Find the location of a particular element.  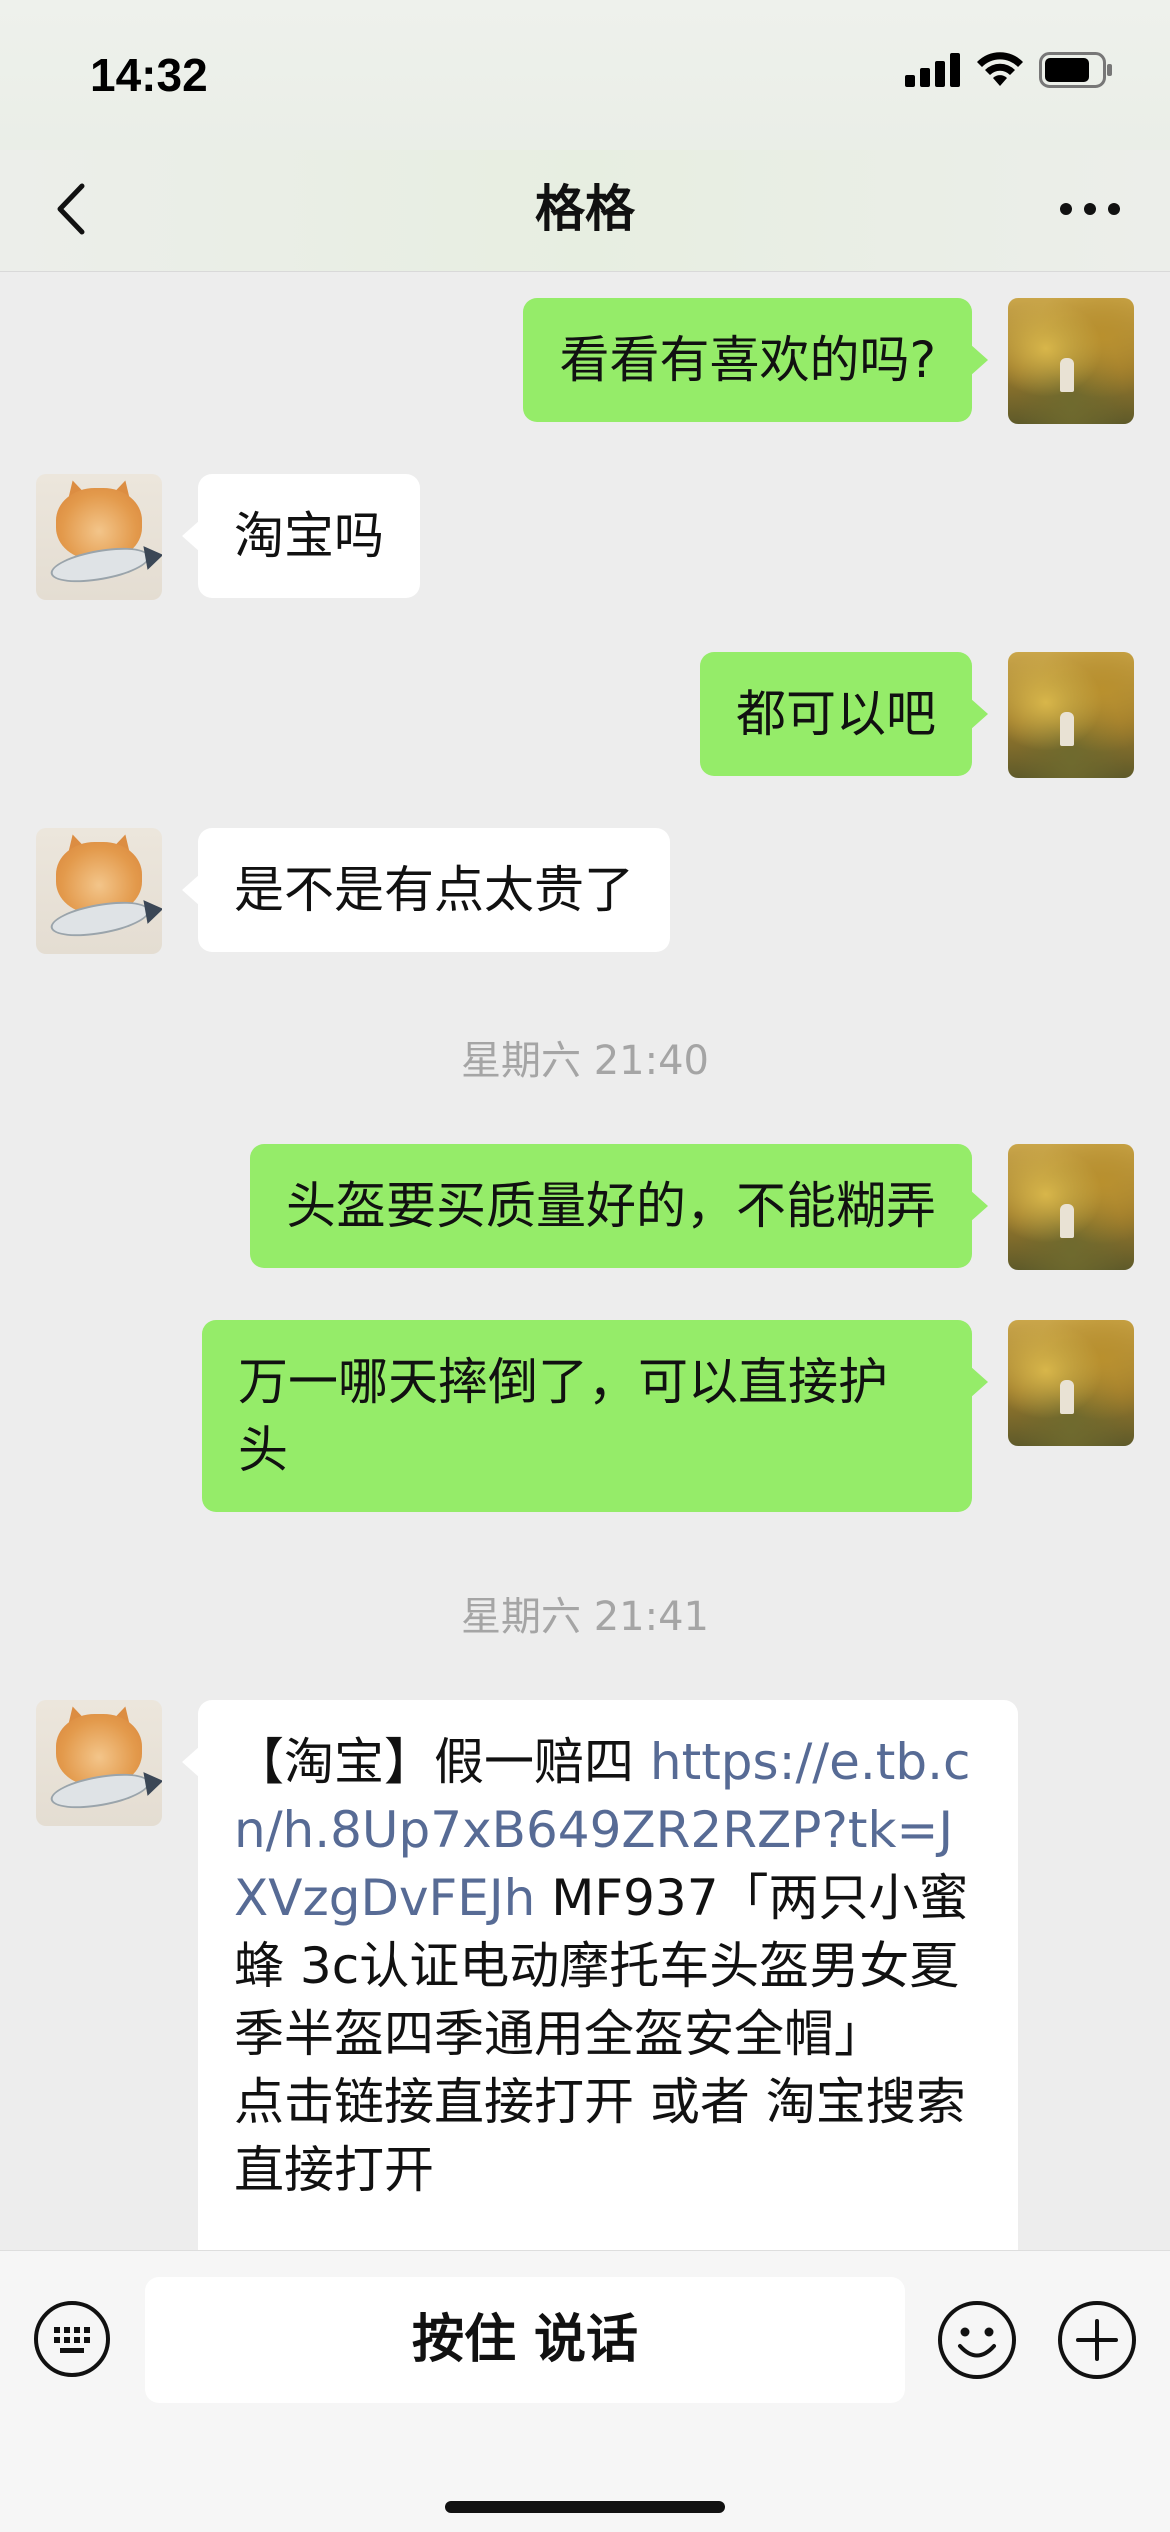

more-icon is located at coordinates (1090, 209).